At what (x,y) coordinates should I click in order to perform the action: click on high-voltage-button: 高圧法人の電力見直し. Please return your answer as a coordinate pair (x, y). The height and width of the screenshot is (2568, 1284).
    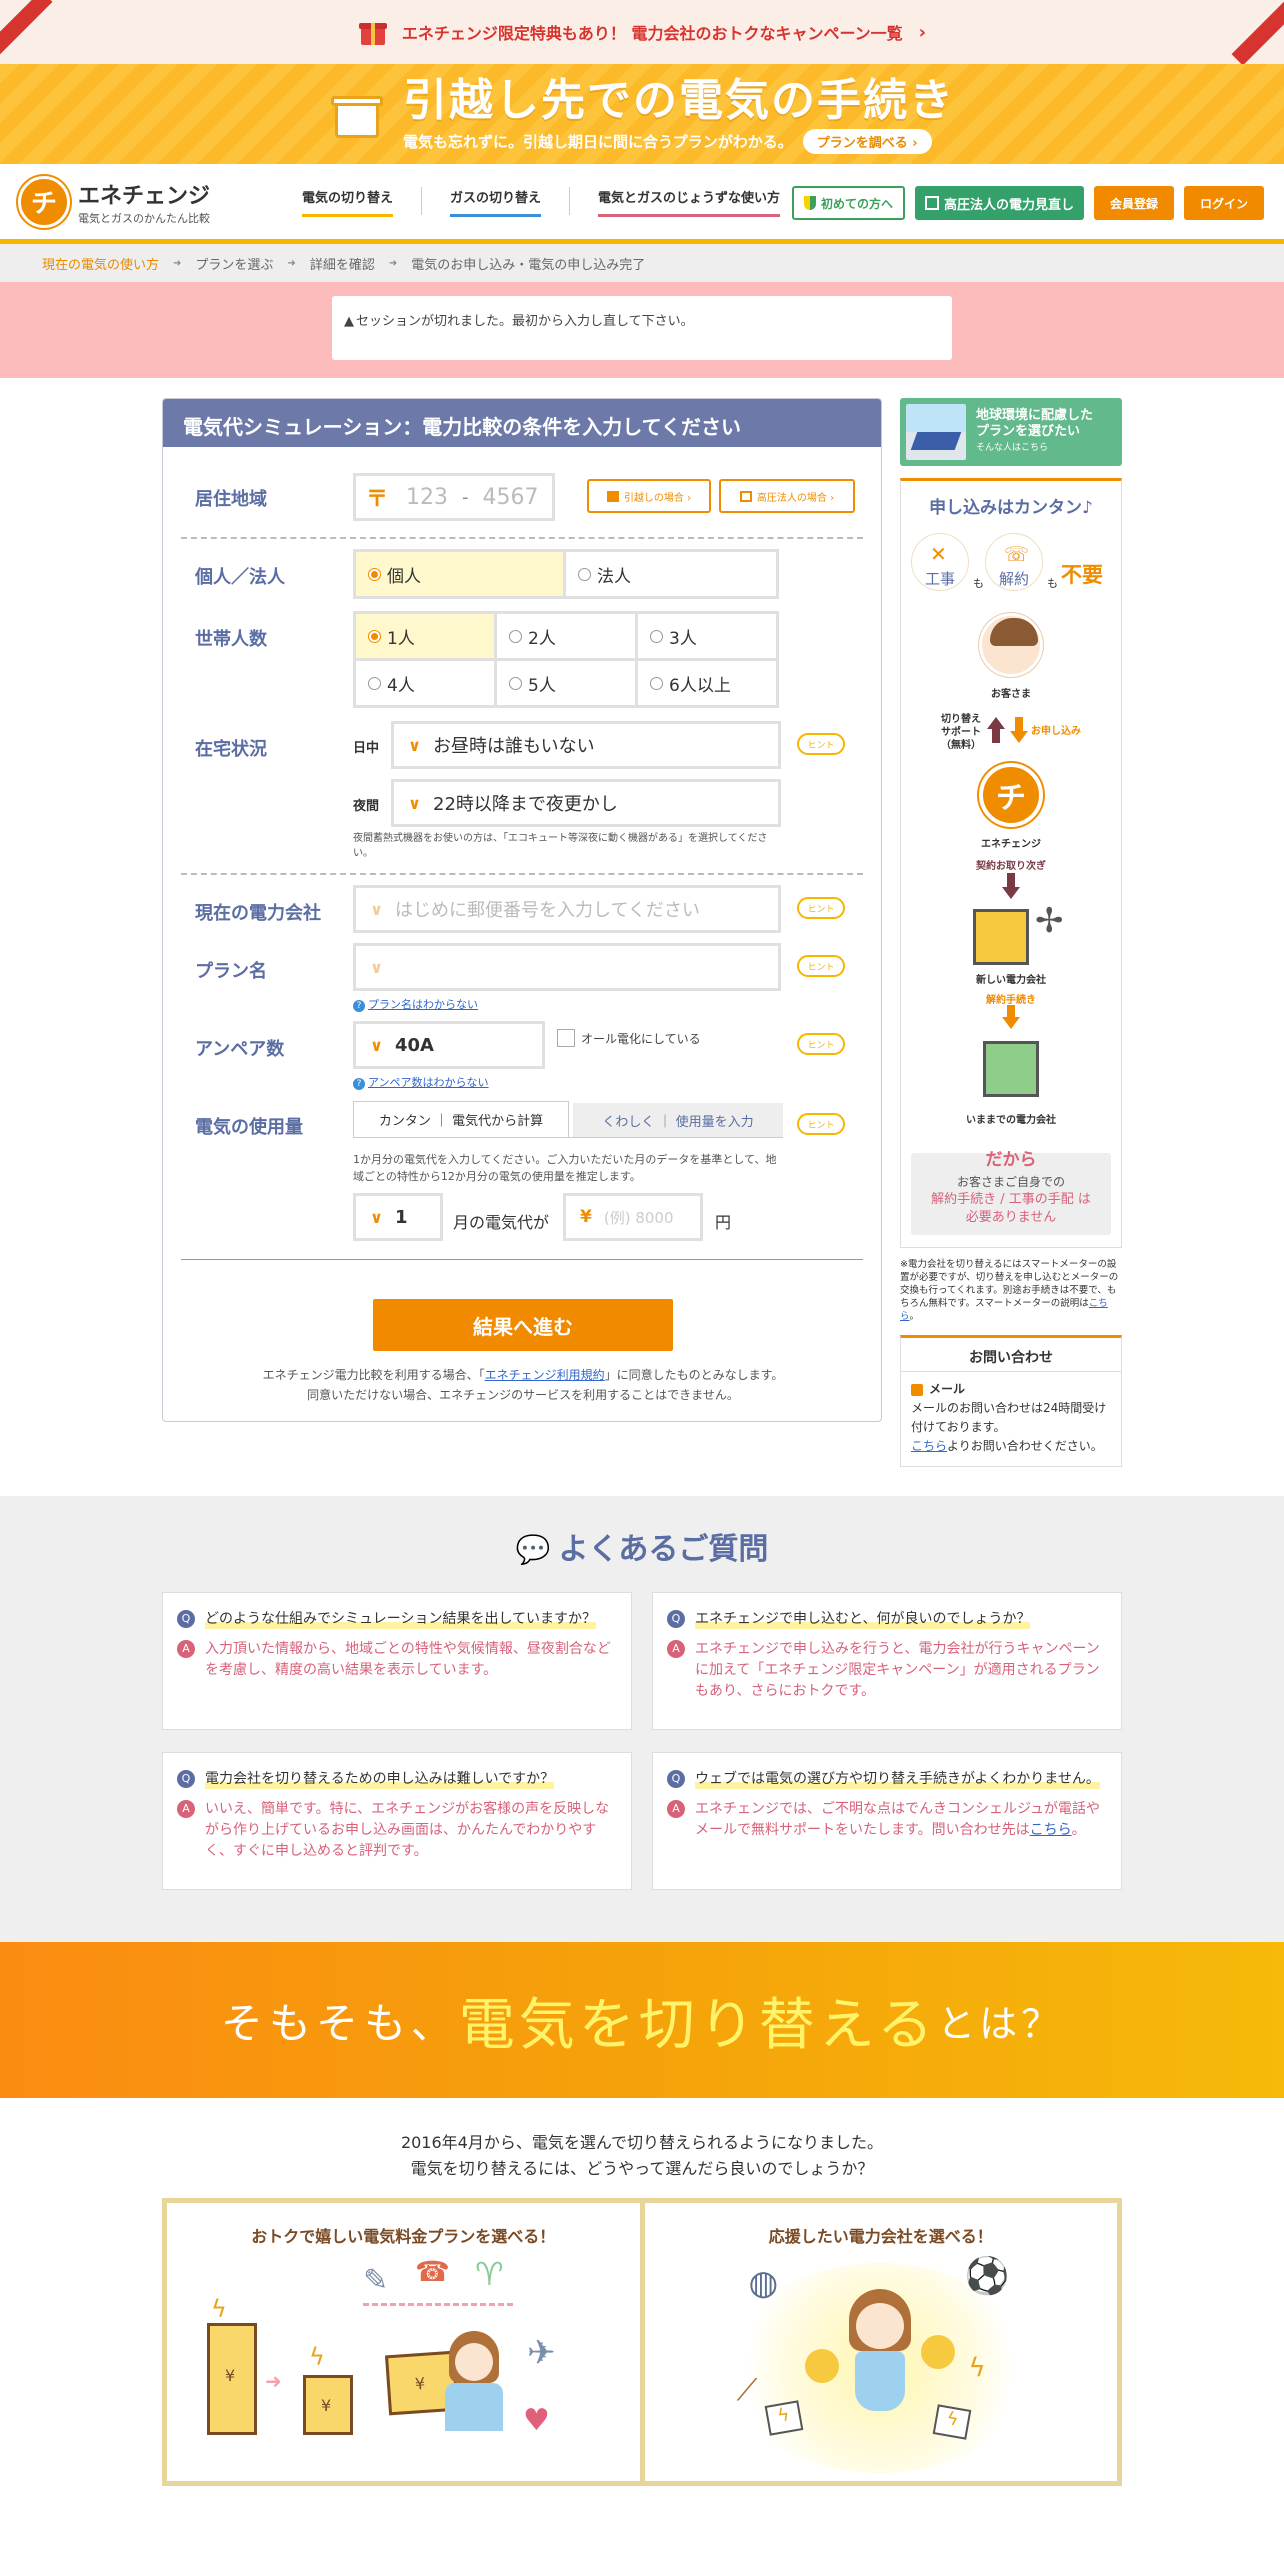
    Looking at the image, I should click on (999, 203).